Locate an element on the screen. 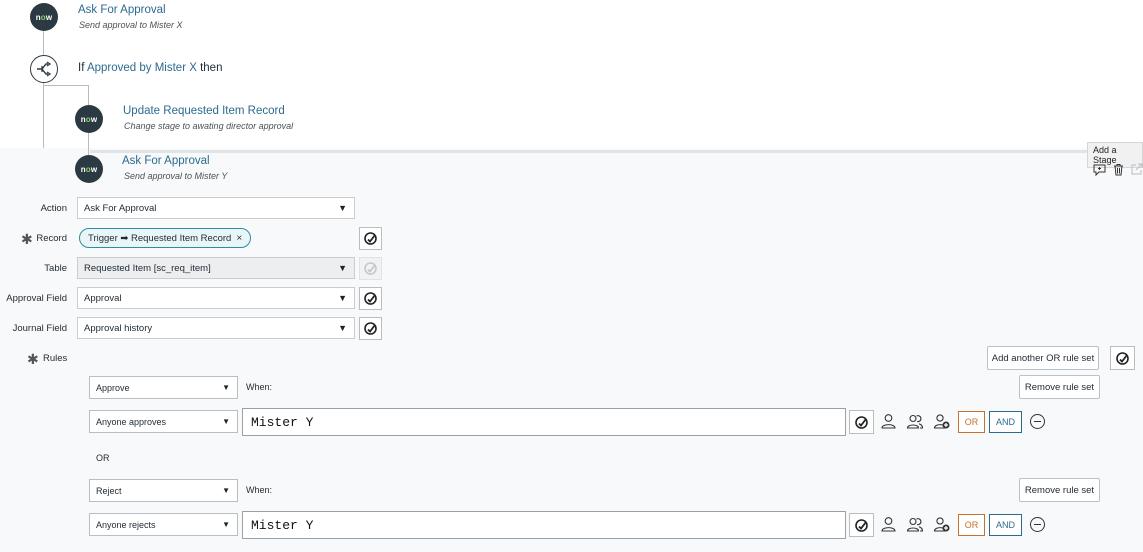  record-pill-text: Trigger ➡ Requested Item Record is located at coordinates (160, 238).